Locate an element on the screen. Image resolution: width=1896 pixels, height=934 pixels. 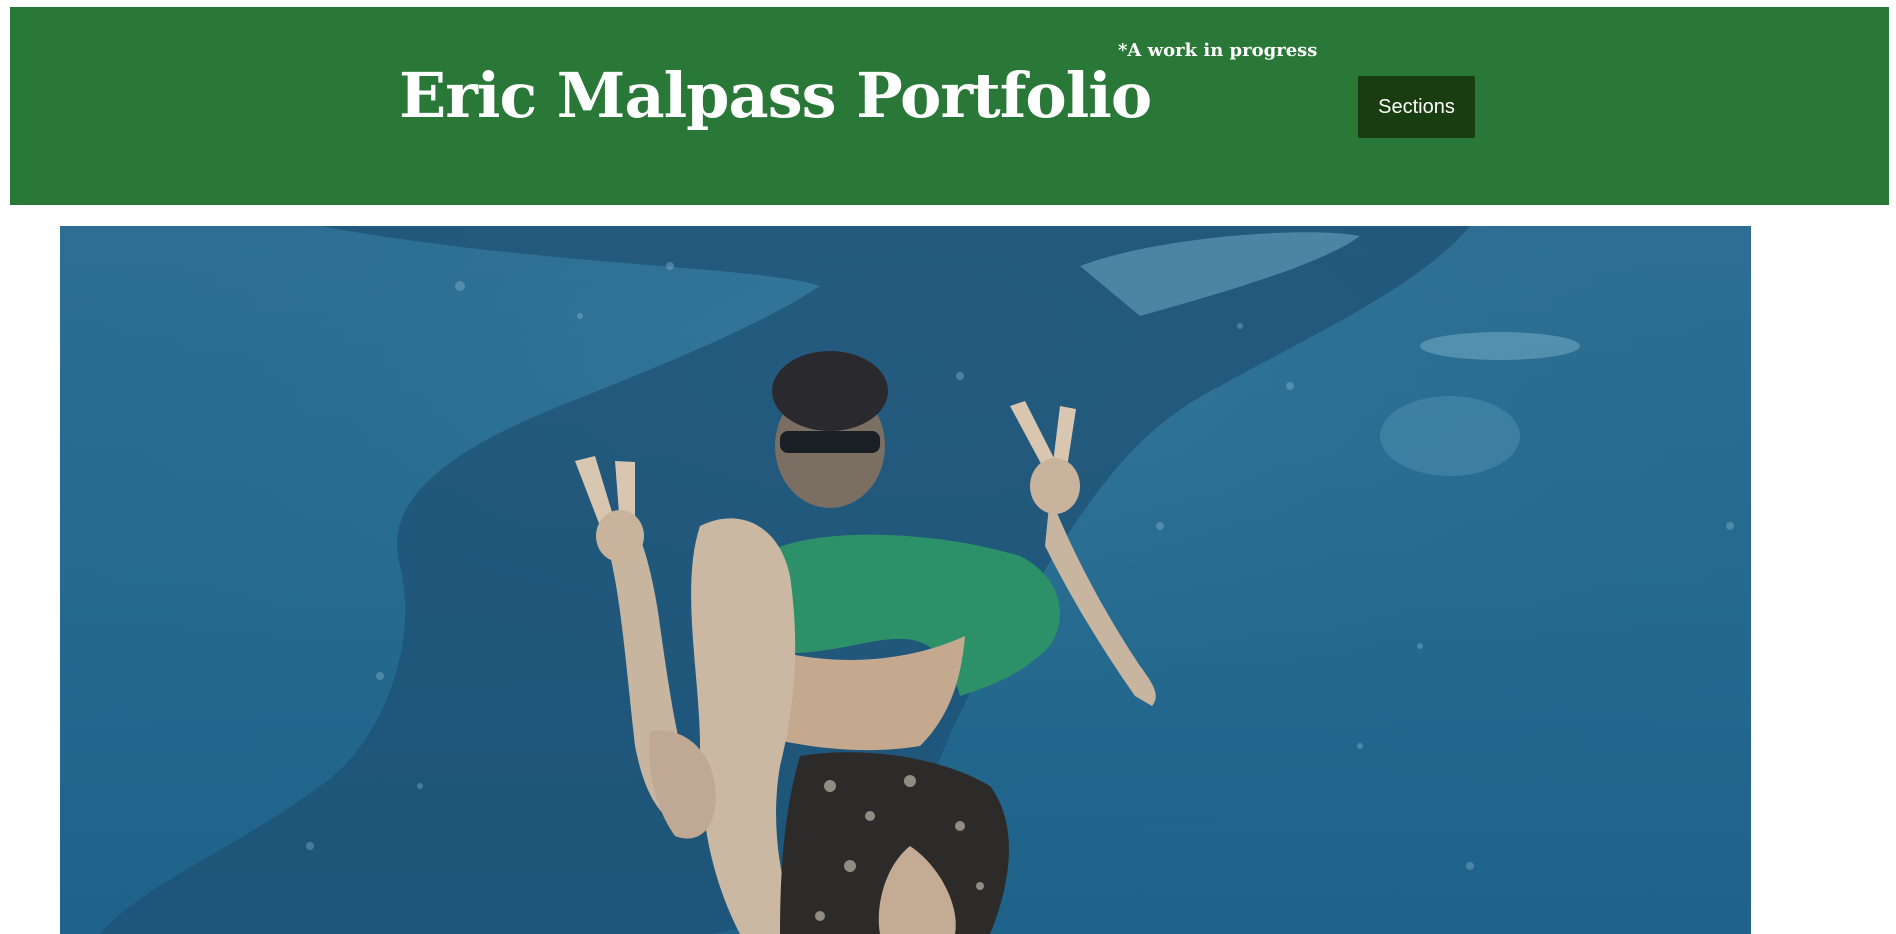
sections-button: Sections is located at coordinates (1416, 107).